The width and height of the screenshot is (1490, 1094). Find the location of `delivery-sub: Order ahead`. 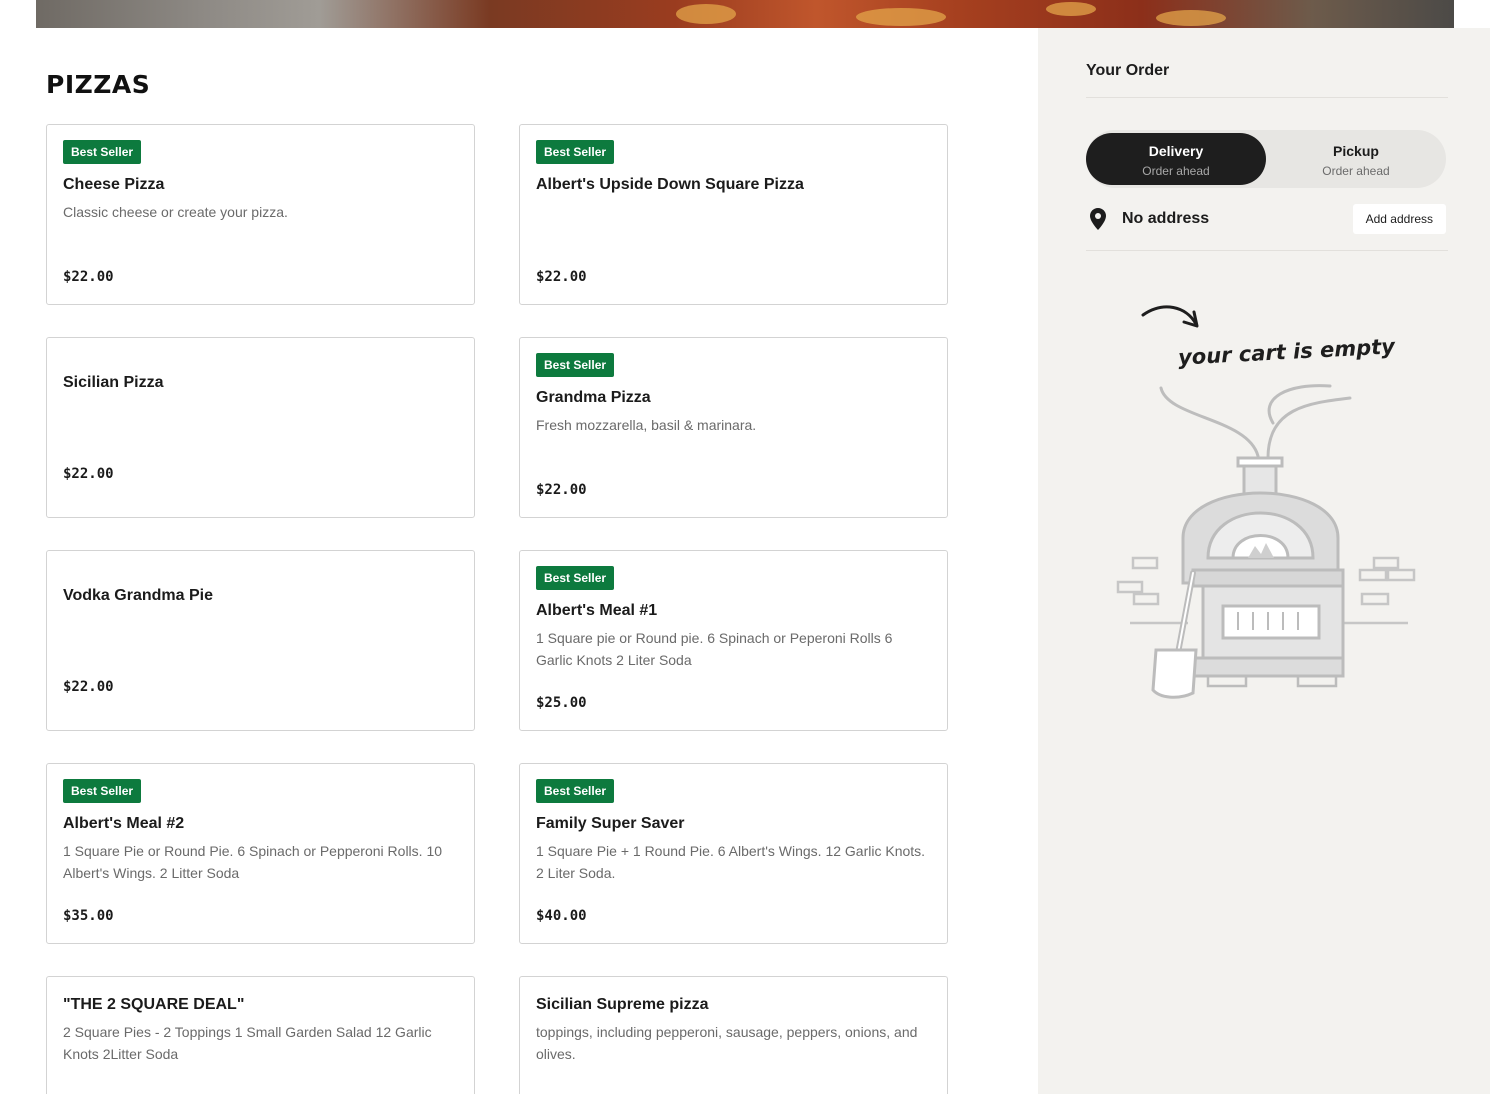

delivery-sub: Order ahead is located at coordinates (1176, 171).